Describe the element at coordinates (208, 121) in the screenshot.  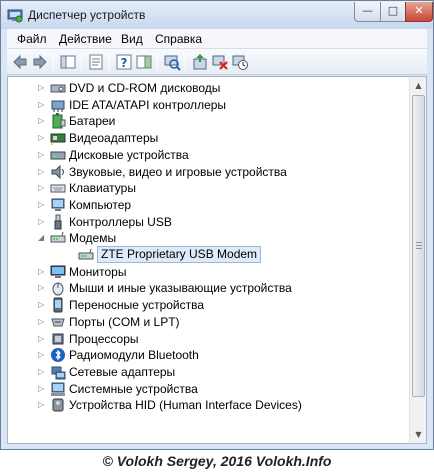
I see `tree-category-item: ▷ Батареи` at that location.